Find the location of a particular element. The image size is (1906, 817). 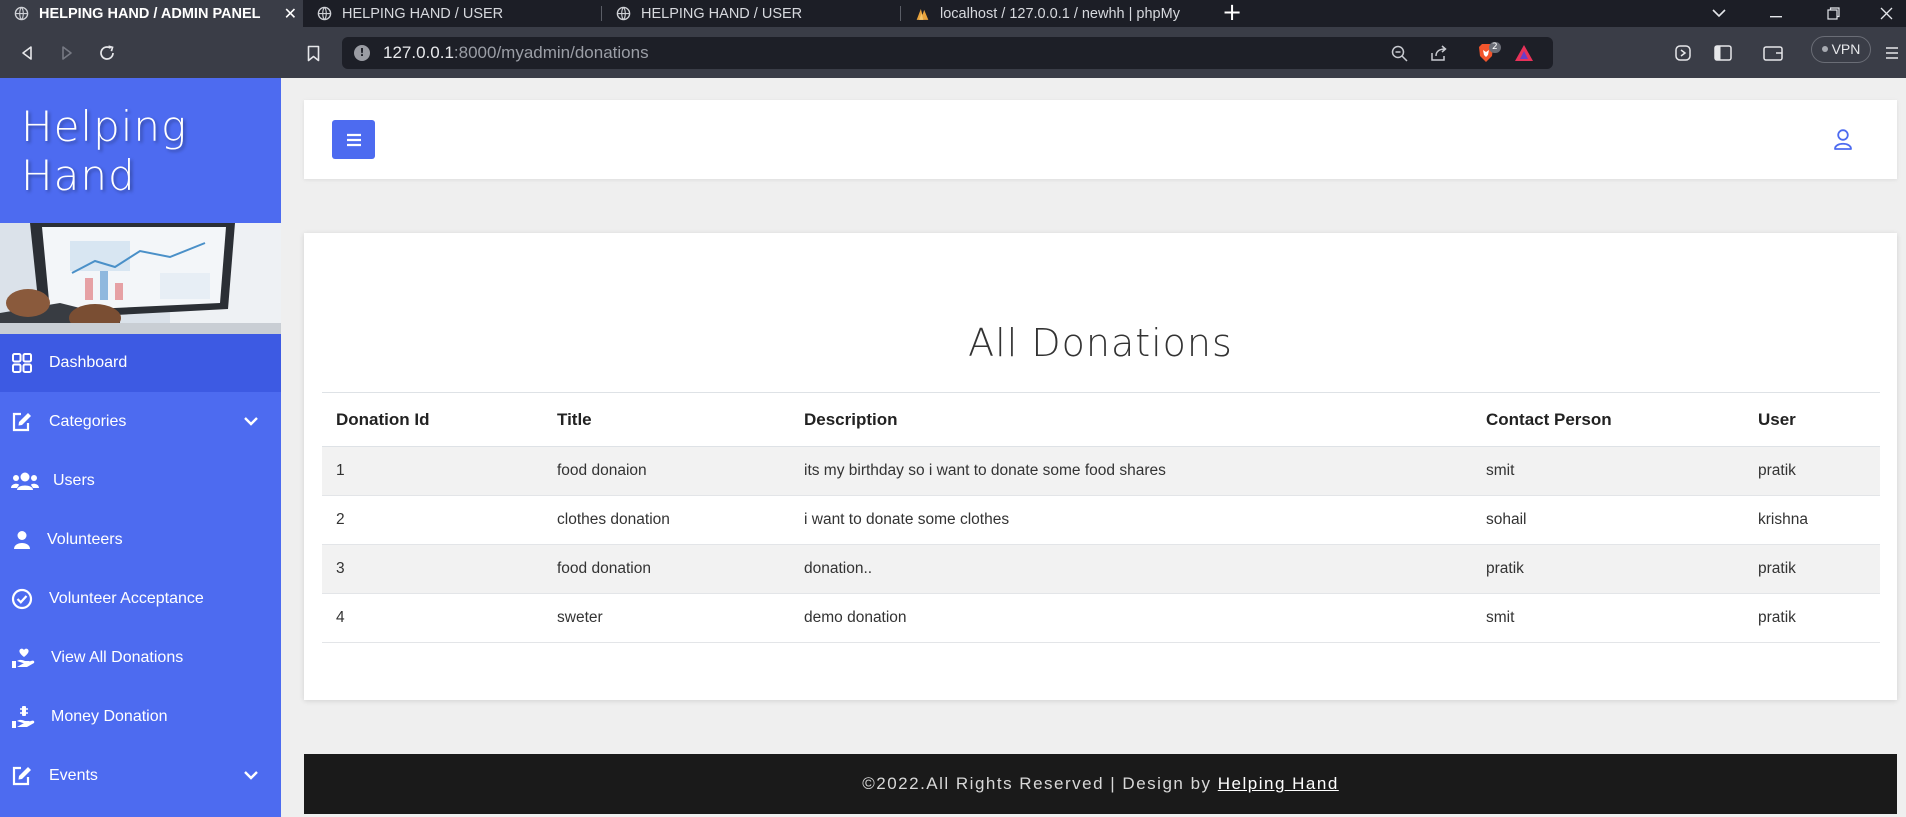

sidebar-item-volunteers: Volunteers is located at coordinates (140, 540).